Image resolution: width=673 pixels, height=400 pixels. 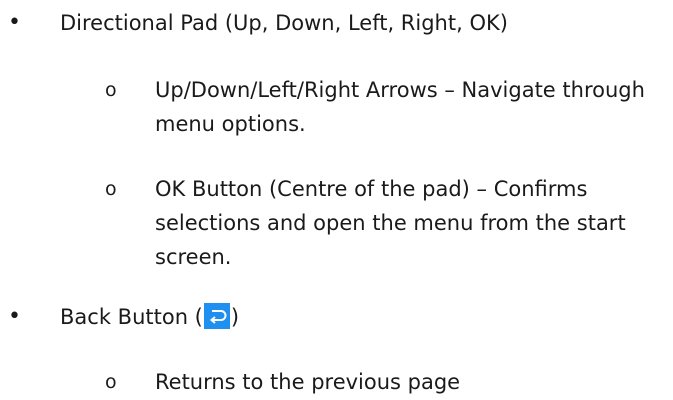 What do you see at coordinates (131, 317) in the screenshot?
I see `back-button-label: Back Button (` at bounding box center [131, 317].